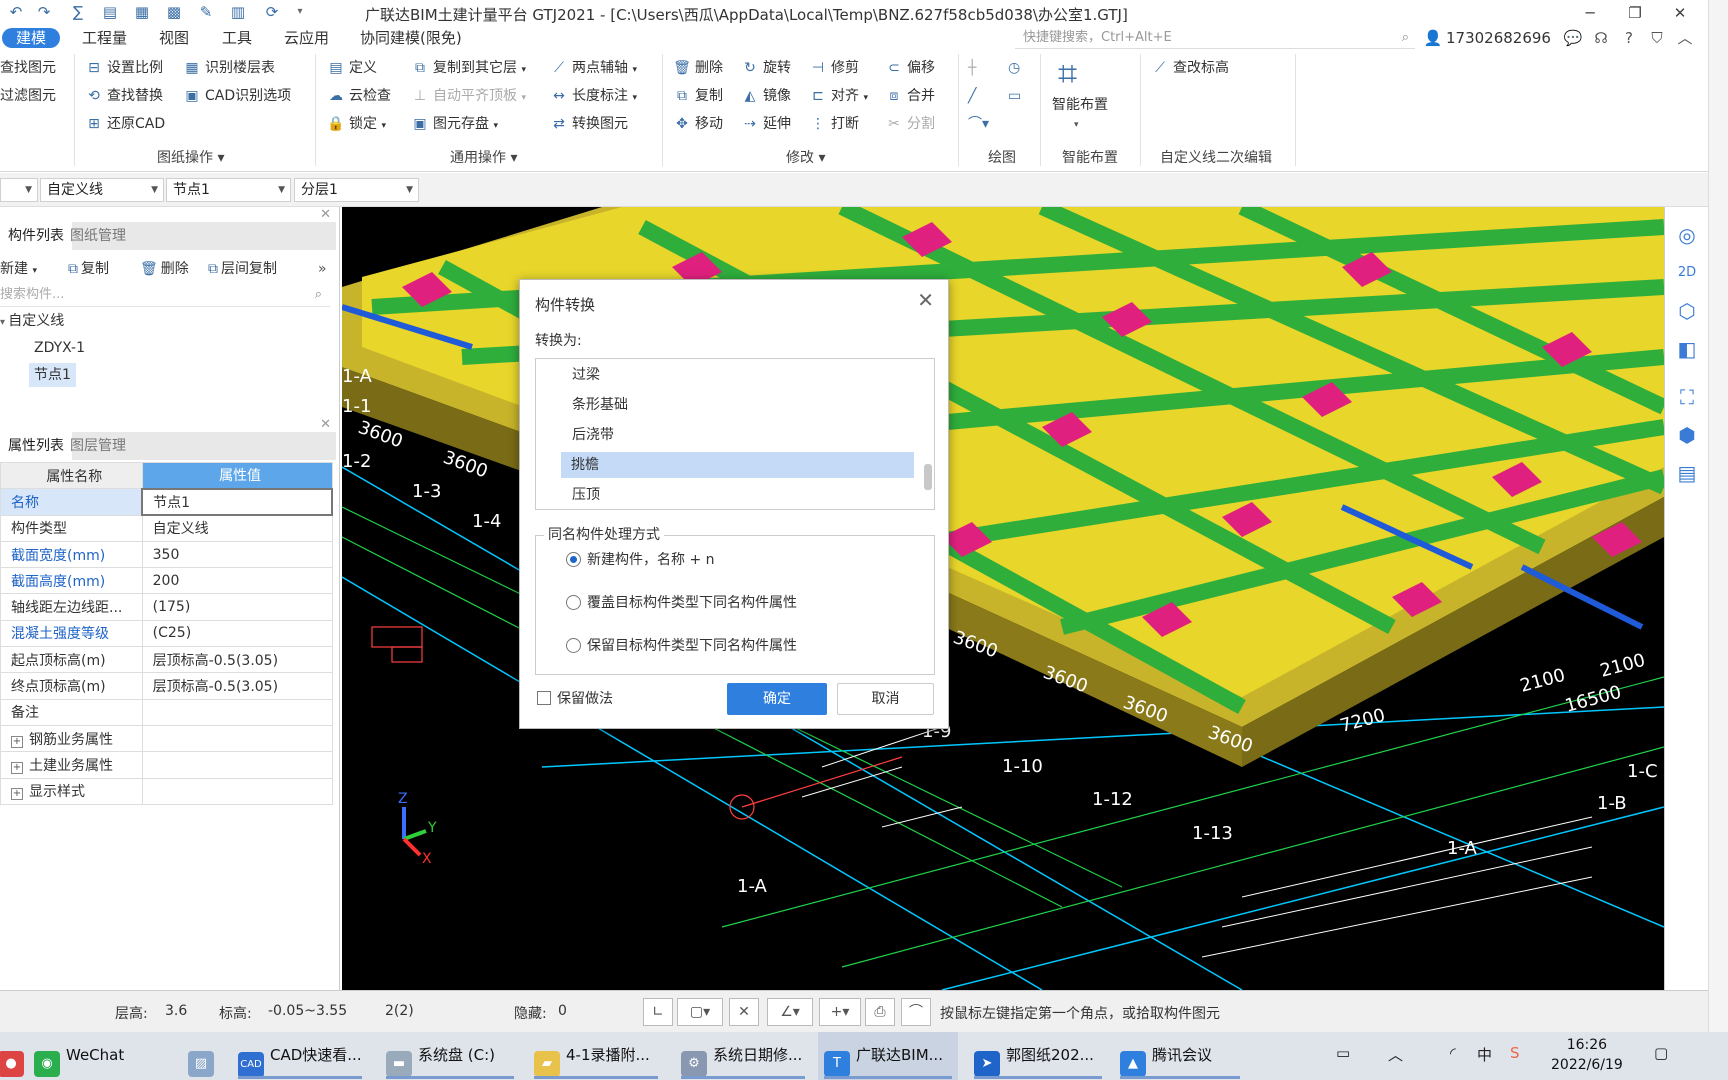 The height and width of the screenshot is (1080, 1728). Describe the element at coordinates (737, 495) in the screenshot. I see `list-item: 压顶` at that location.